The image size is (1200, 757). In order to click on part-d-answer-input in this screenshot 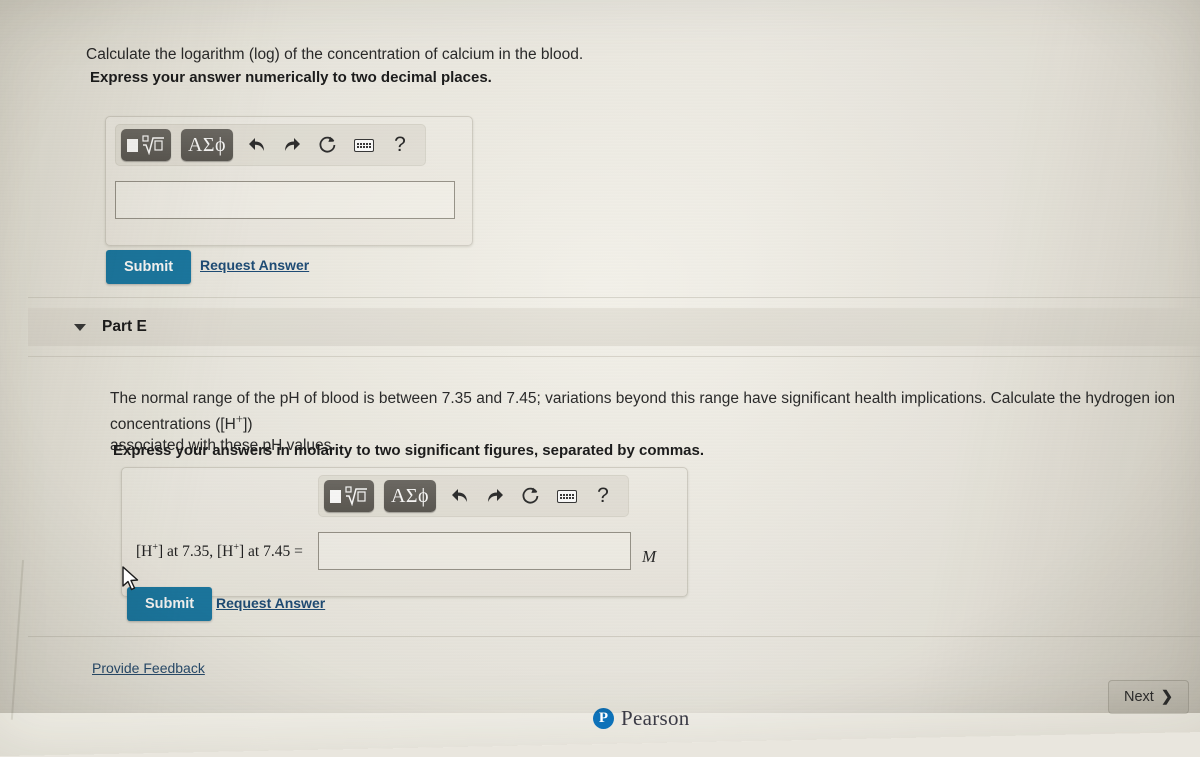, I will do `click(285, 200)`.